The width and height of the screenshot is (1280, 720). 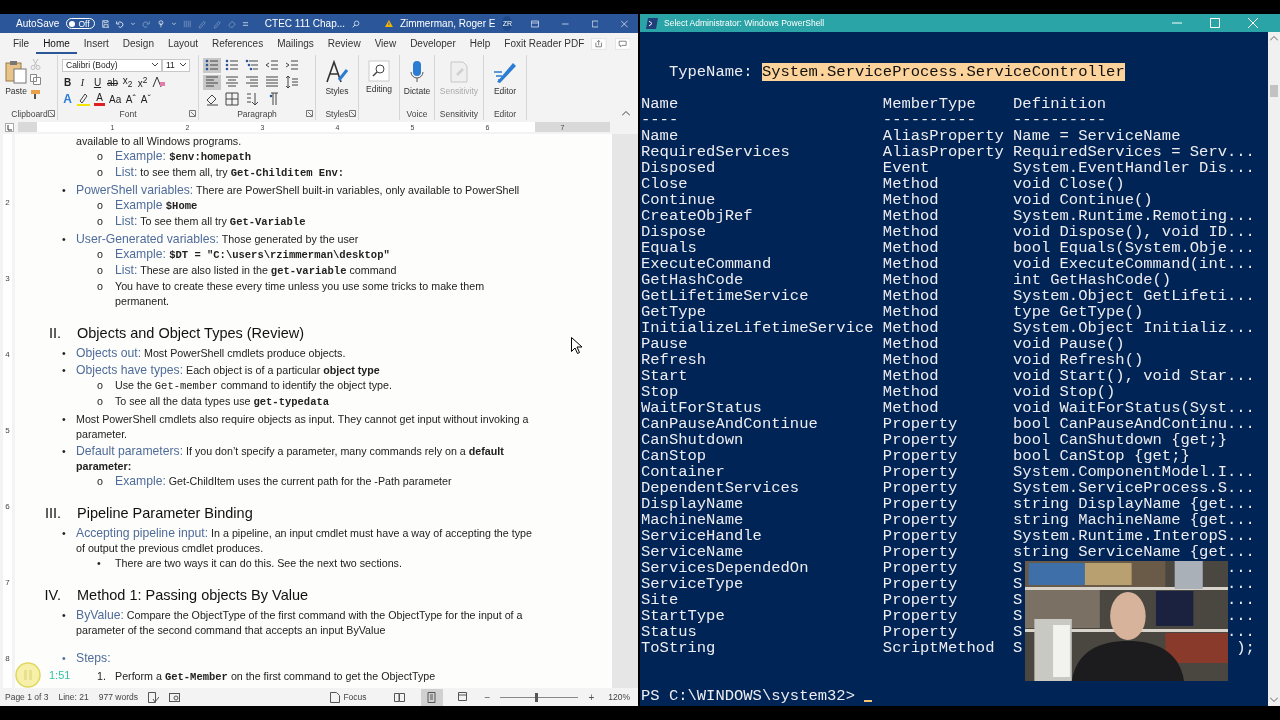 What do you see at coordinates (535, 23) in the screenshot?
I see `ribbon-display-icon` at bounding box center [535, 23].